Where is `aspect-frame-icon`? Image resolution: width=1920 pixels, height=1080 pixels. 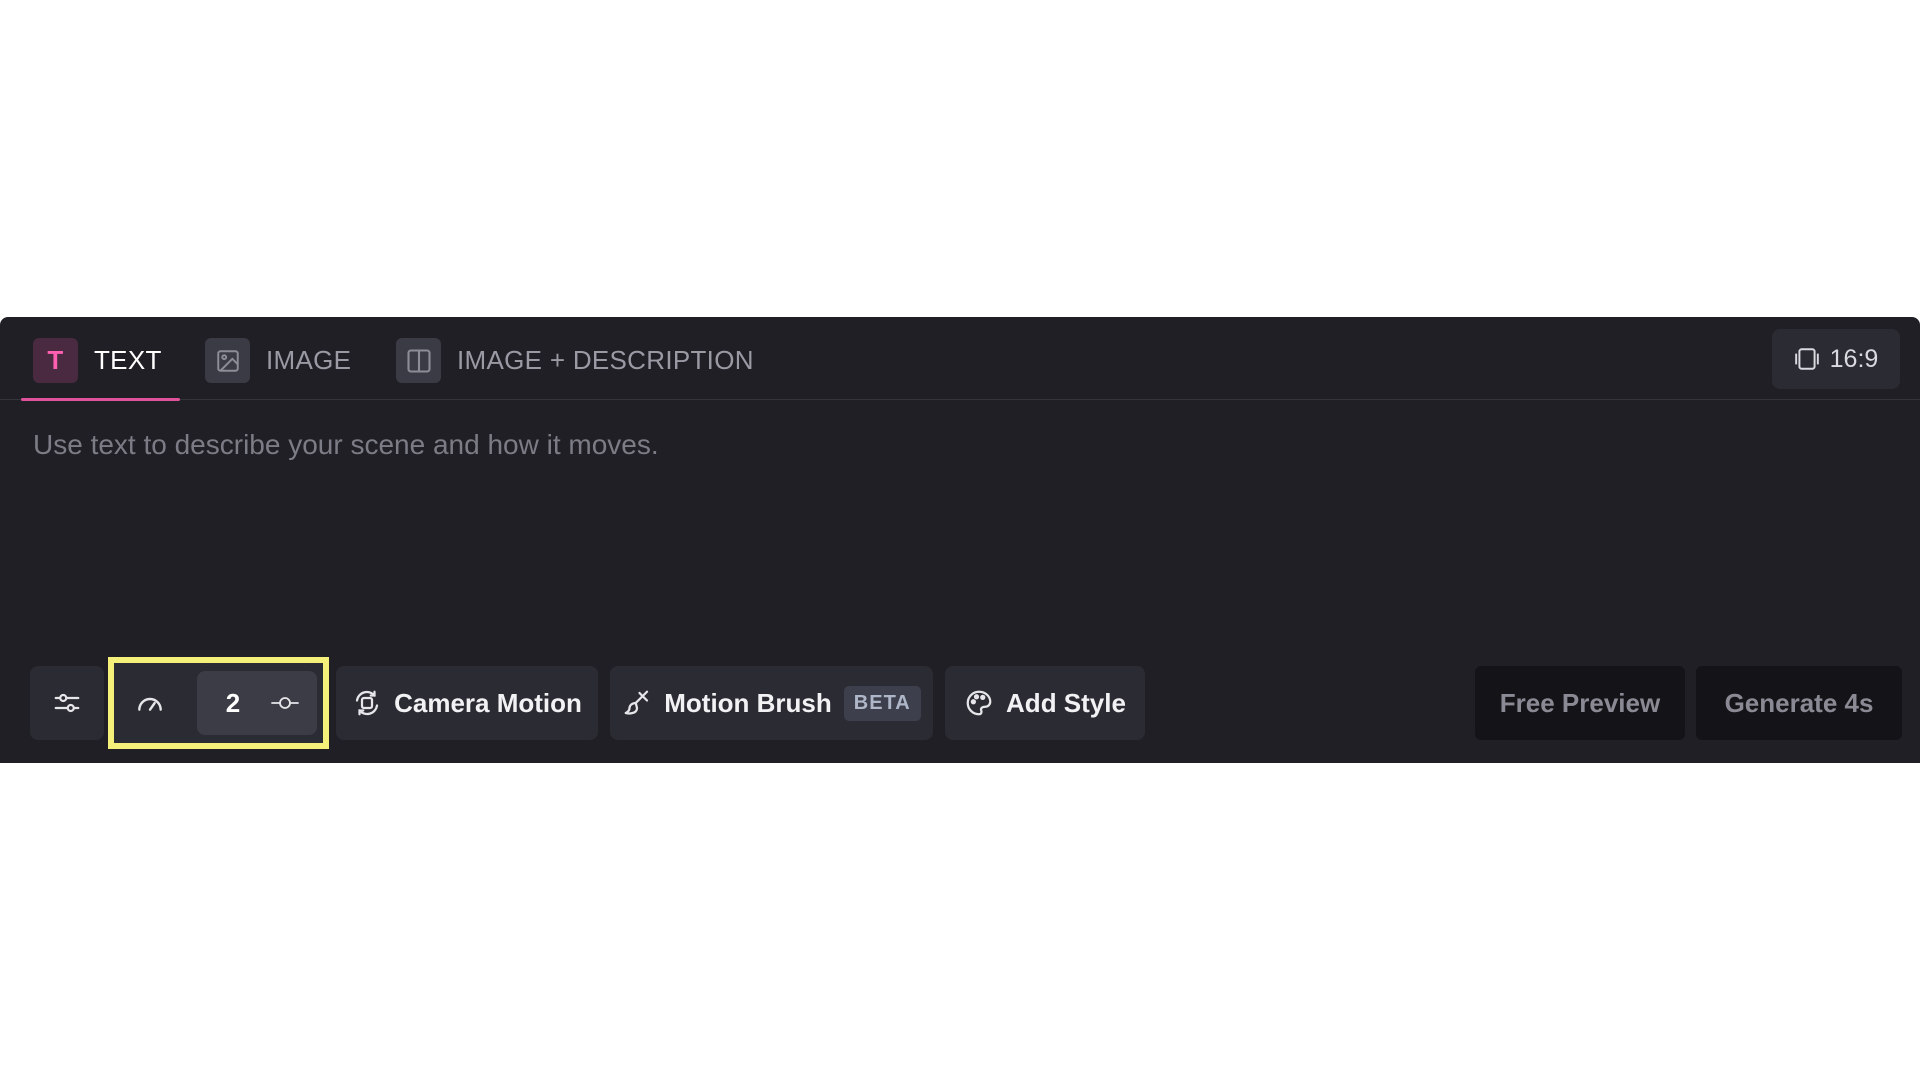 aspect-frame-icon is located at coordinates (1807, 359).